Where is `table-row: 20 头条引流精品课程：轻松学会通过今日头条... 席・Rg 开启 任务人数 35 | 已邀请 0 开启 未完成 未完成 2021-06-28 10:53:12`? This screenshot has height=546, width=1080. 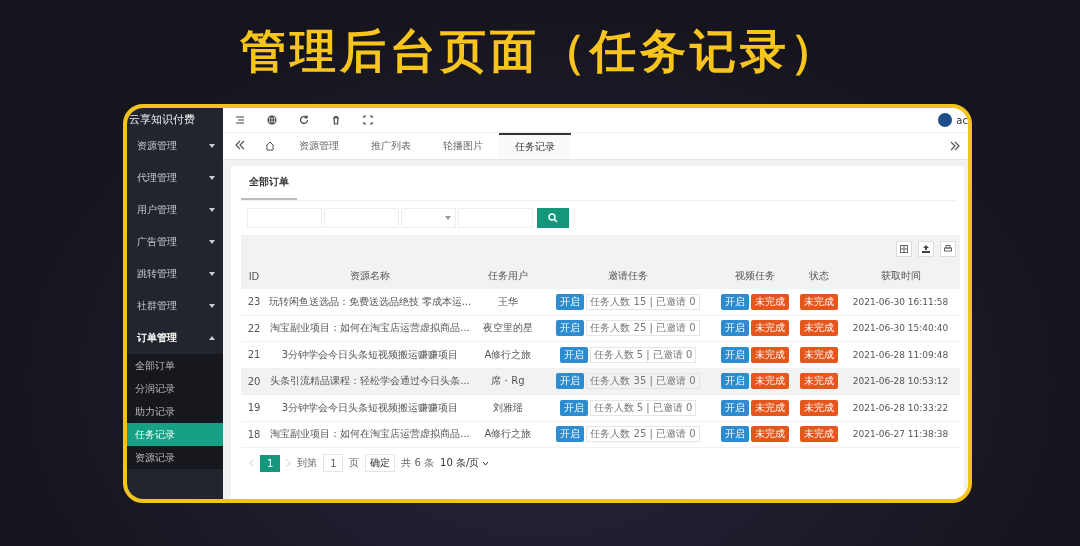
table-row: 20 头条引流精品课程：轻松学会通过今日头条... 席・Rg 开启 任务人数 35 | 已邀请 0 开启 未完成 未完成 2021-06-28 10:53:12 is located at coordinates (600, 381).